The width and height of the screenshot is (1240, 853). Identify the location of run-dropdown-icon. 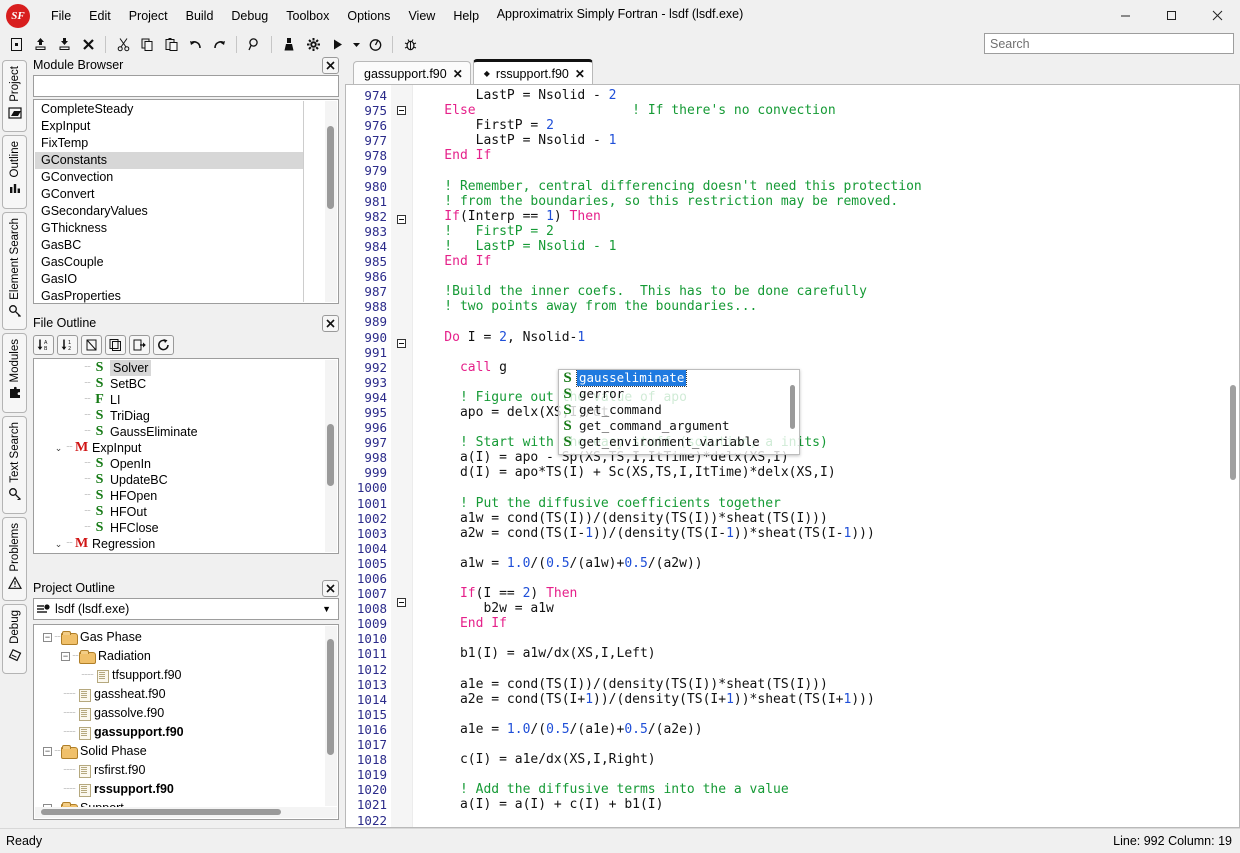
(356, 44).